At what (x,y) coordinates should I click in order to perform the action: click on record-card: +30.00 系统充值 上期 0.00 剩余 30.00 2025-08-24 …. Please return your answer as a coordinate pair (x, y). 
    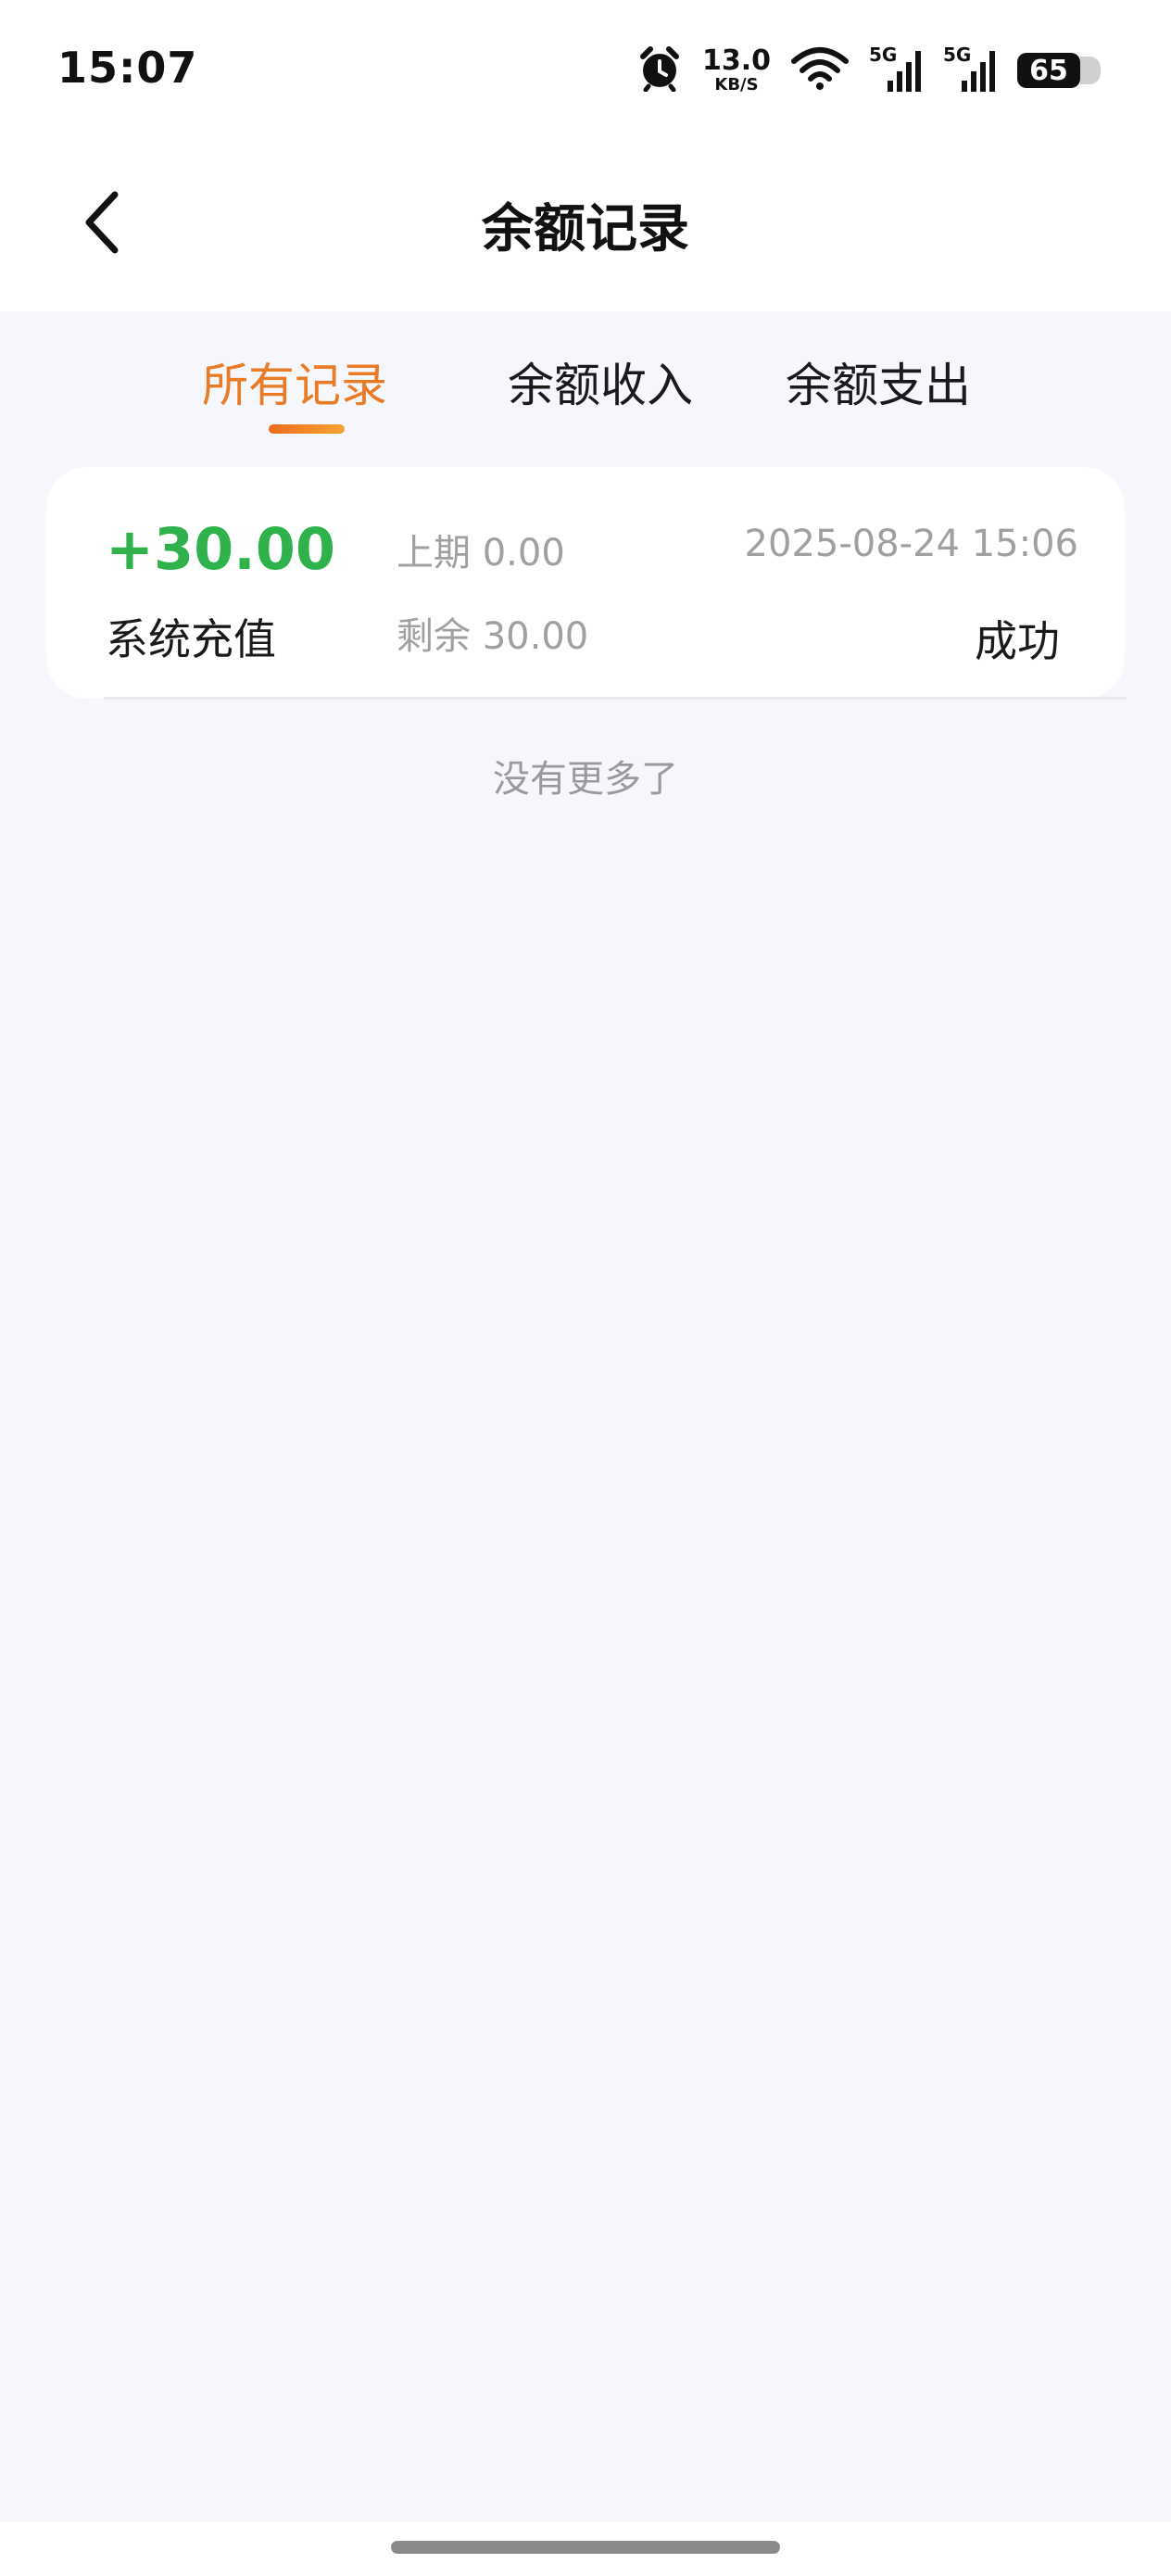
    Looking at the image, I should click on (585, 583).